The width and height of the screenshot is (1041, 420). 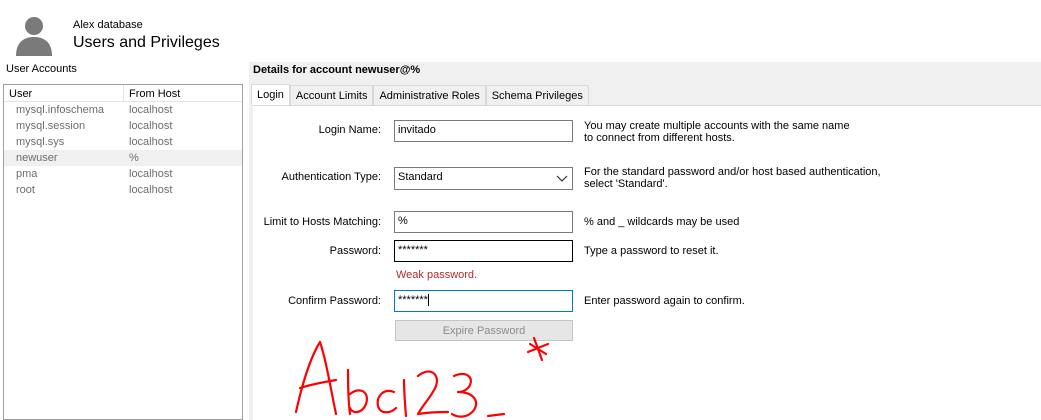 What do you see at coordinates (429, 95) in the screenshot?
I see `tab-administrative-roles: Administrative Roles` at bounding box center [429, 95].